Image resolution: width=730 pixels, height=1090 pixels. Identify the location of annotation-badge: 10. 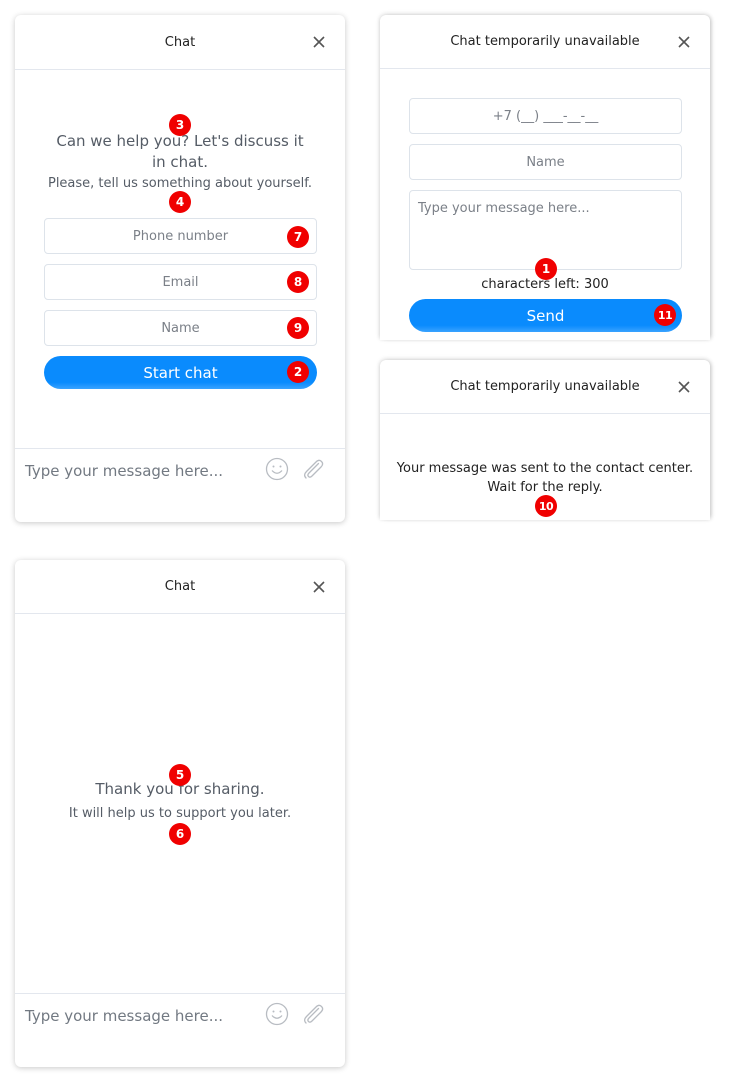
(546, 506).